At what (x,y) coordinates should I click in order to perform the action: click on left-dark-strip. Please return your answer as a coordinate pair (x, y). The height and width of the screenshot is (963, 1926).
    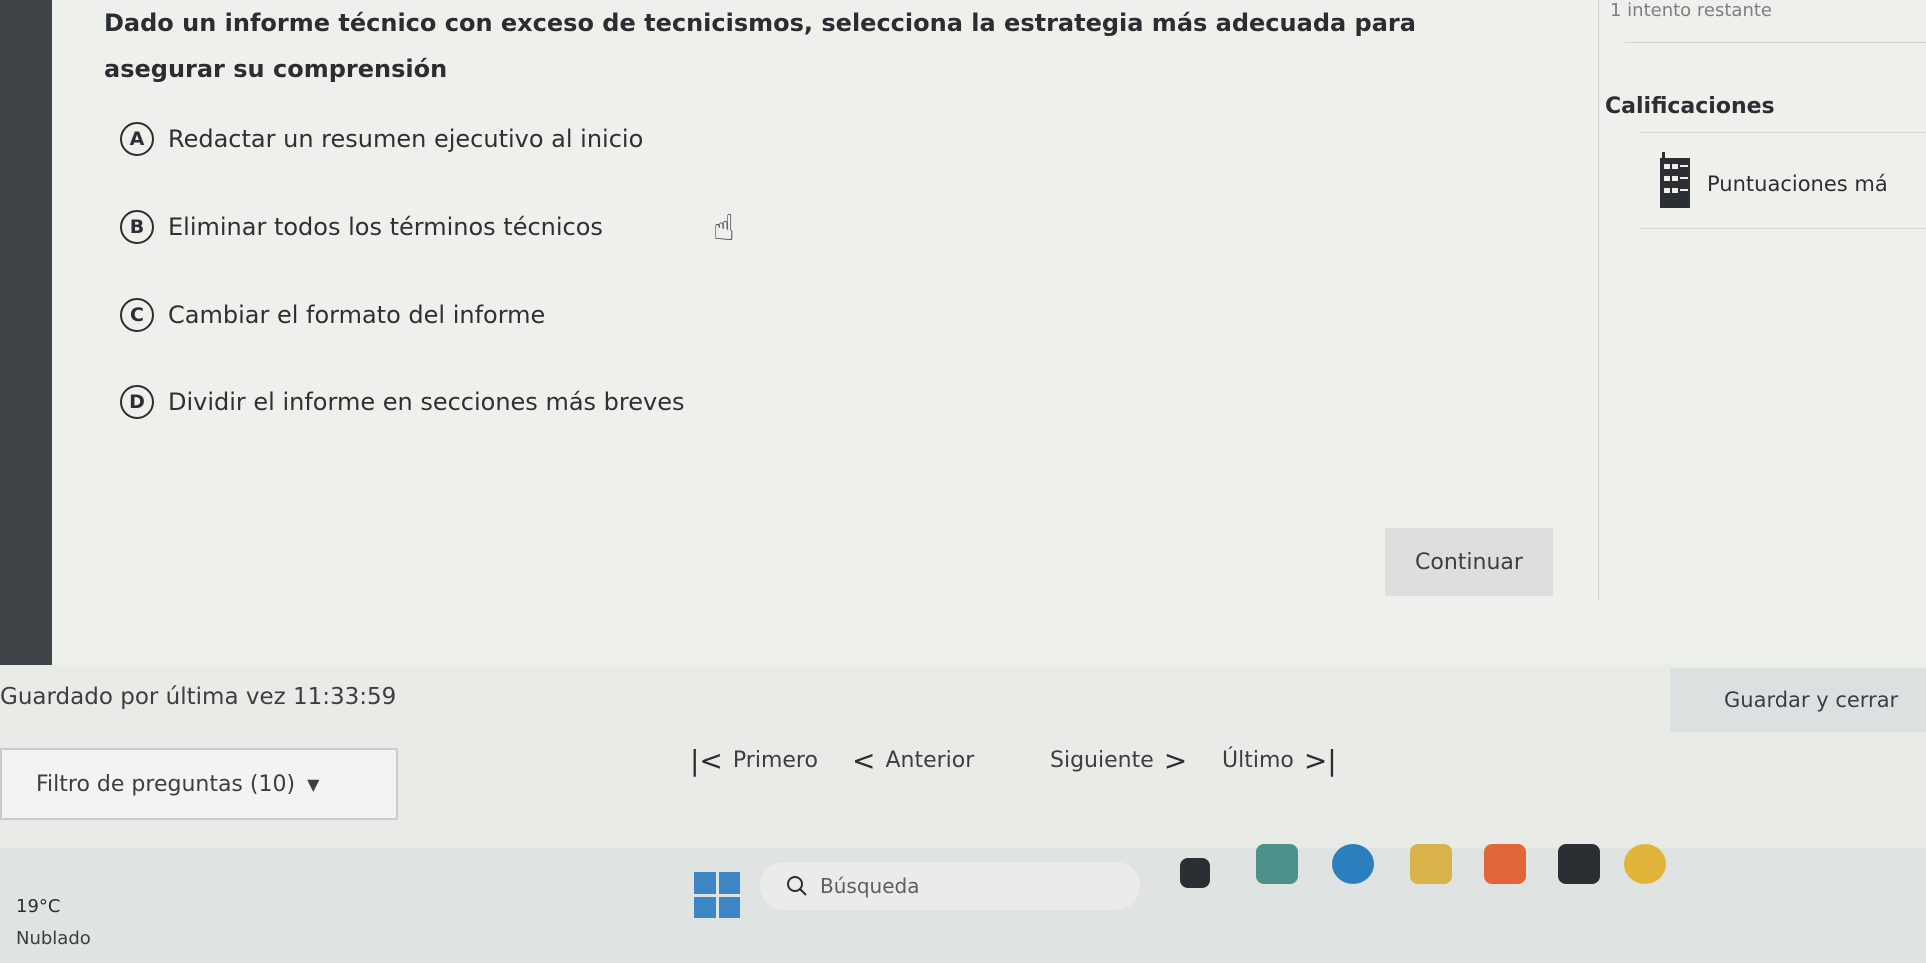
    Looking at the image, I should click on (26, 332).